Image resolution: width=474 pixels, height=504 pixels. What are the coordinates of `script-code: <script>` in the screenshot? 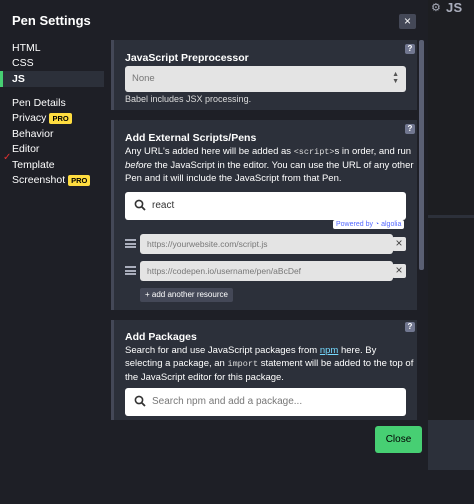 It's located at (314, 152).